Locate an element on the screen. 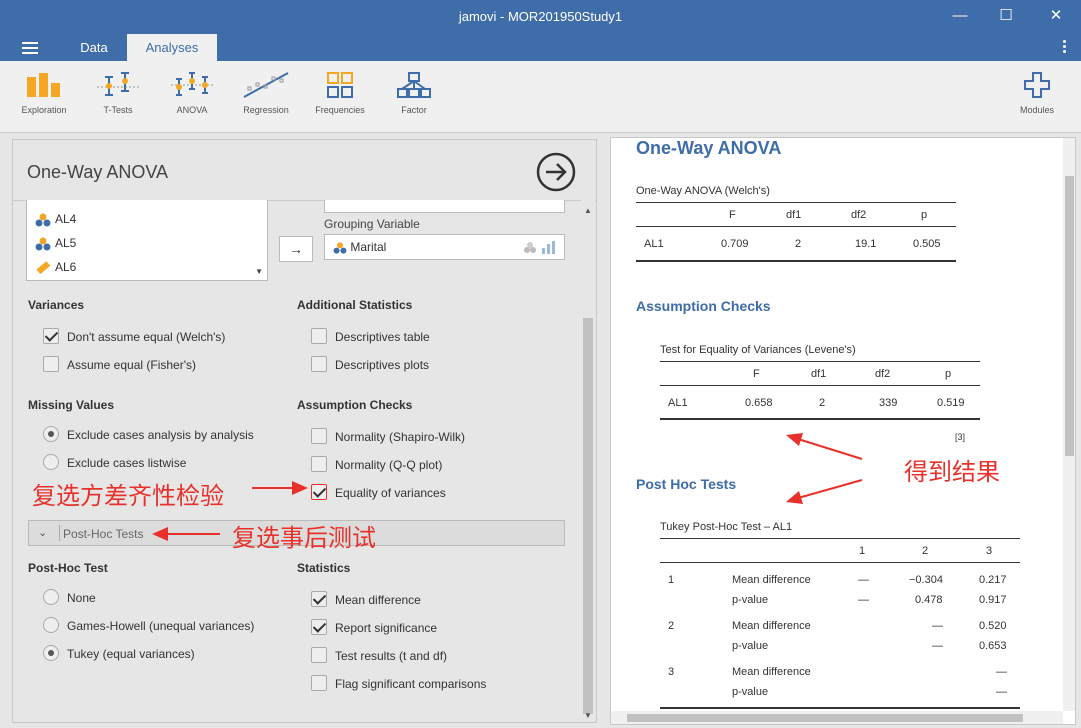 This screenshot has height=728, width=1081. post-hoc-test-heading: Post-Hoc Test is located at coordinates (68, 568).